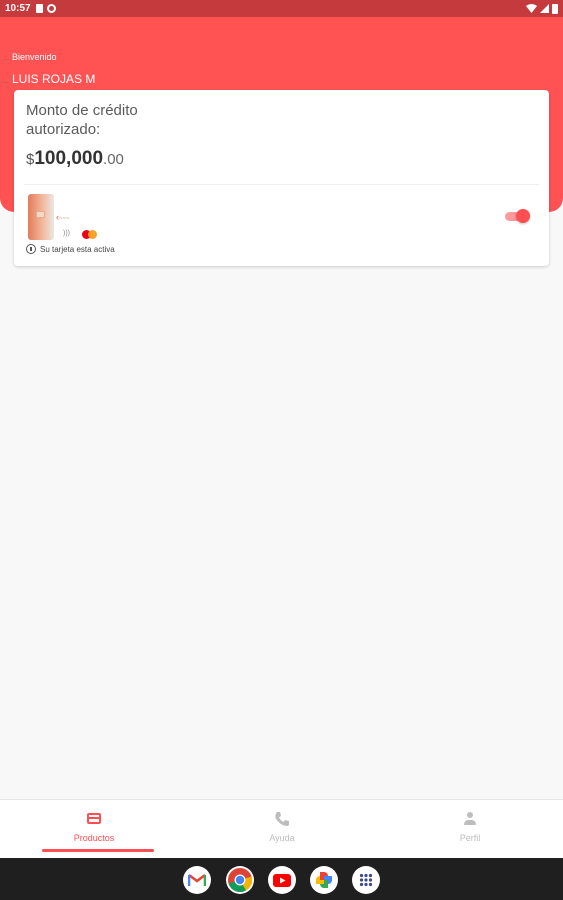 This screenshot has width=563, height=900. I want to click on credit-title: Monto de crédito autorizado:, so click(82, 120).